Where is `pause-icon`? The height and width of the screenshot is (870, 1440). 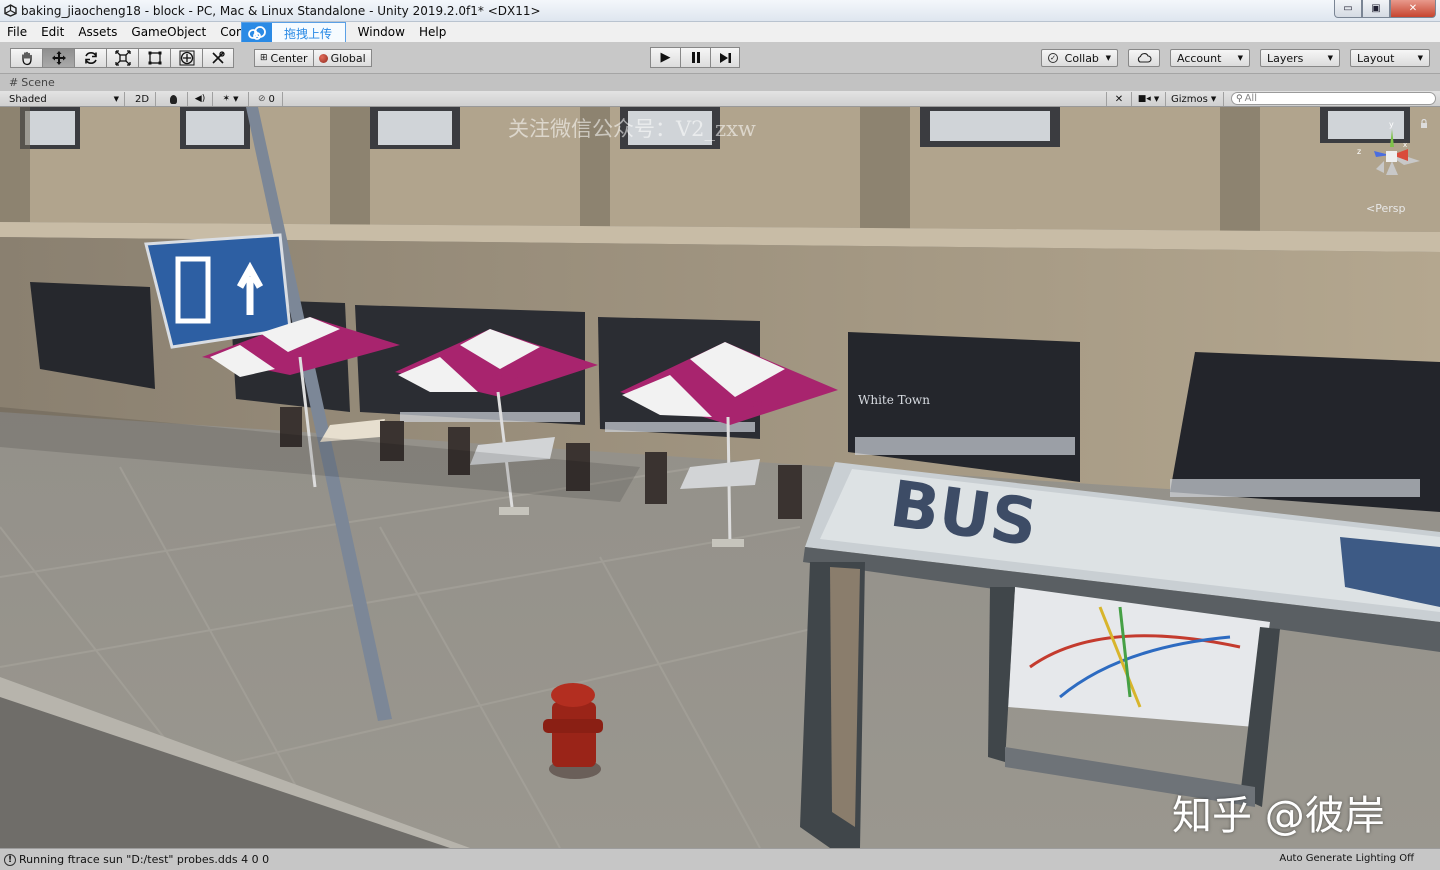
pause-icon is located at coordinates (695, 57).